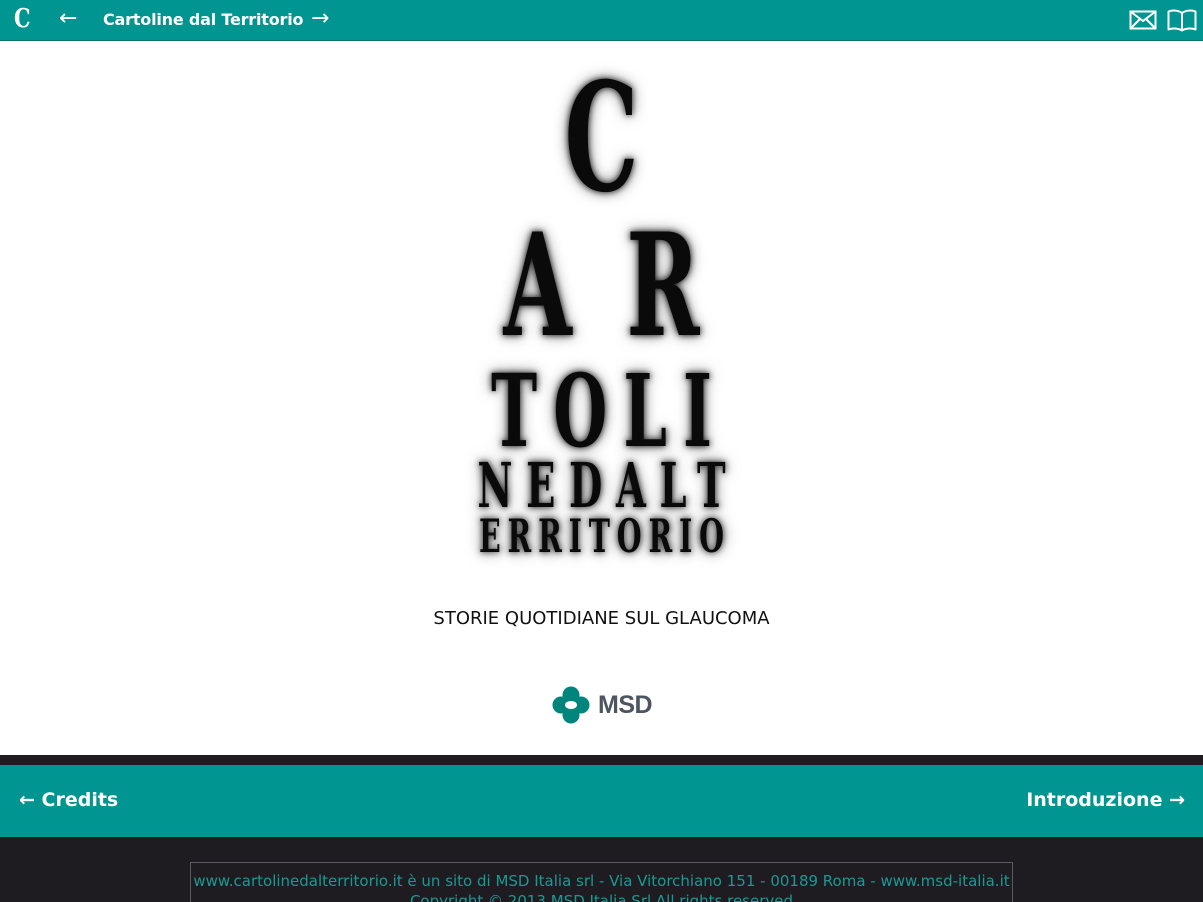 This screenshot has width=1203, height=902. What do you see at coordinates (203, 19) in the screenshot?
I see `page-title: Cartoline dal Territorio` at bounding box center [203, 19].